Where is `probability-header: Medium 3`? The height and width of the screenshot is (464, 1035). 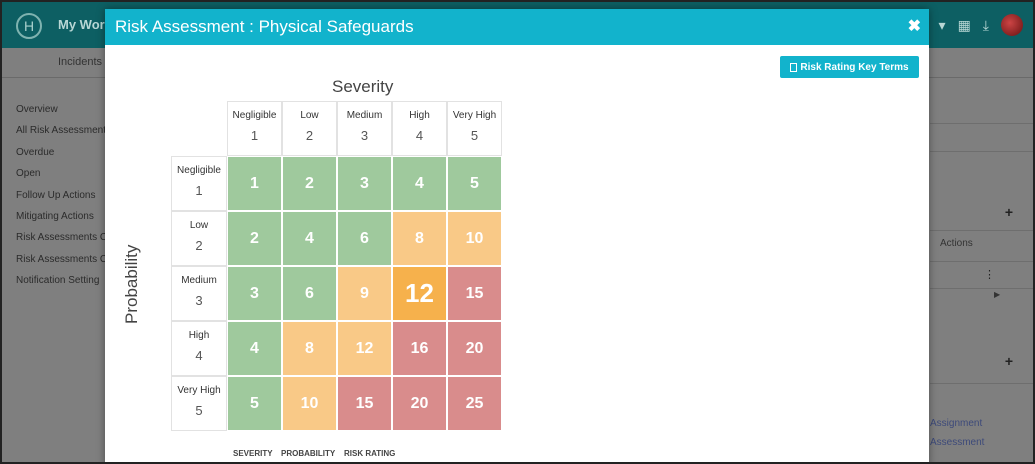 probability-header: Medium 3 is located at coordinates (199, 293).